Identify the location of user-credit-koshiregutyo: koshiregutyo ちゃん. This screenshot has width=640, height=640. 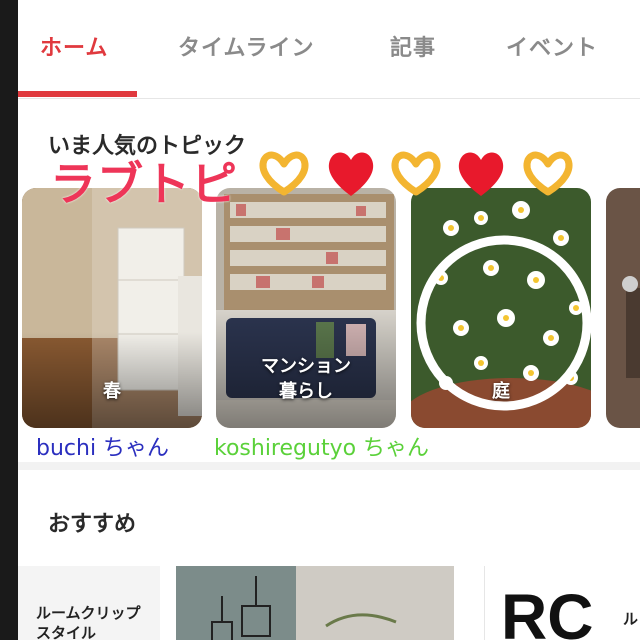
(322, 448).